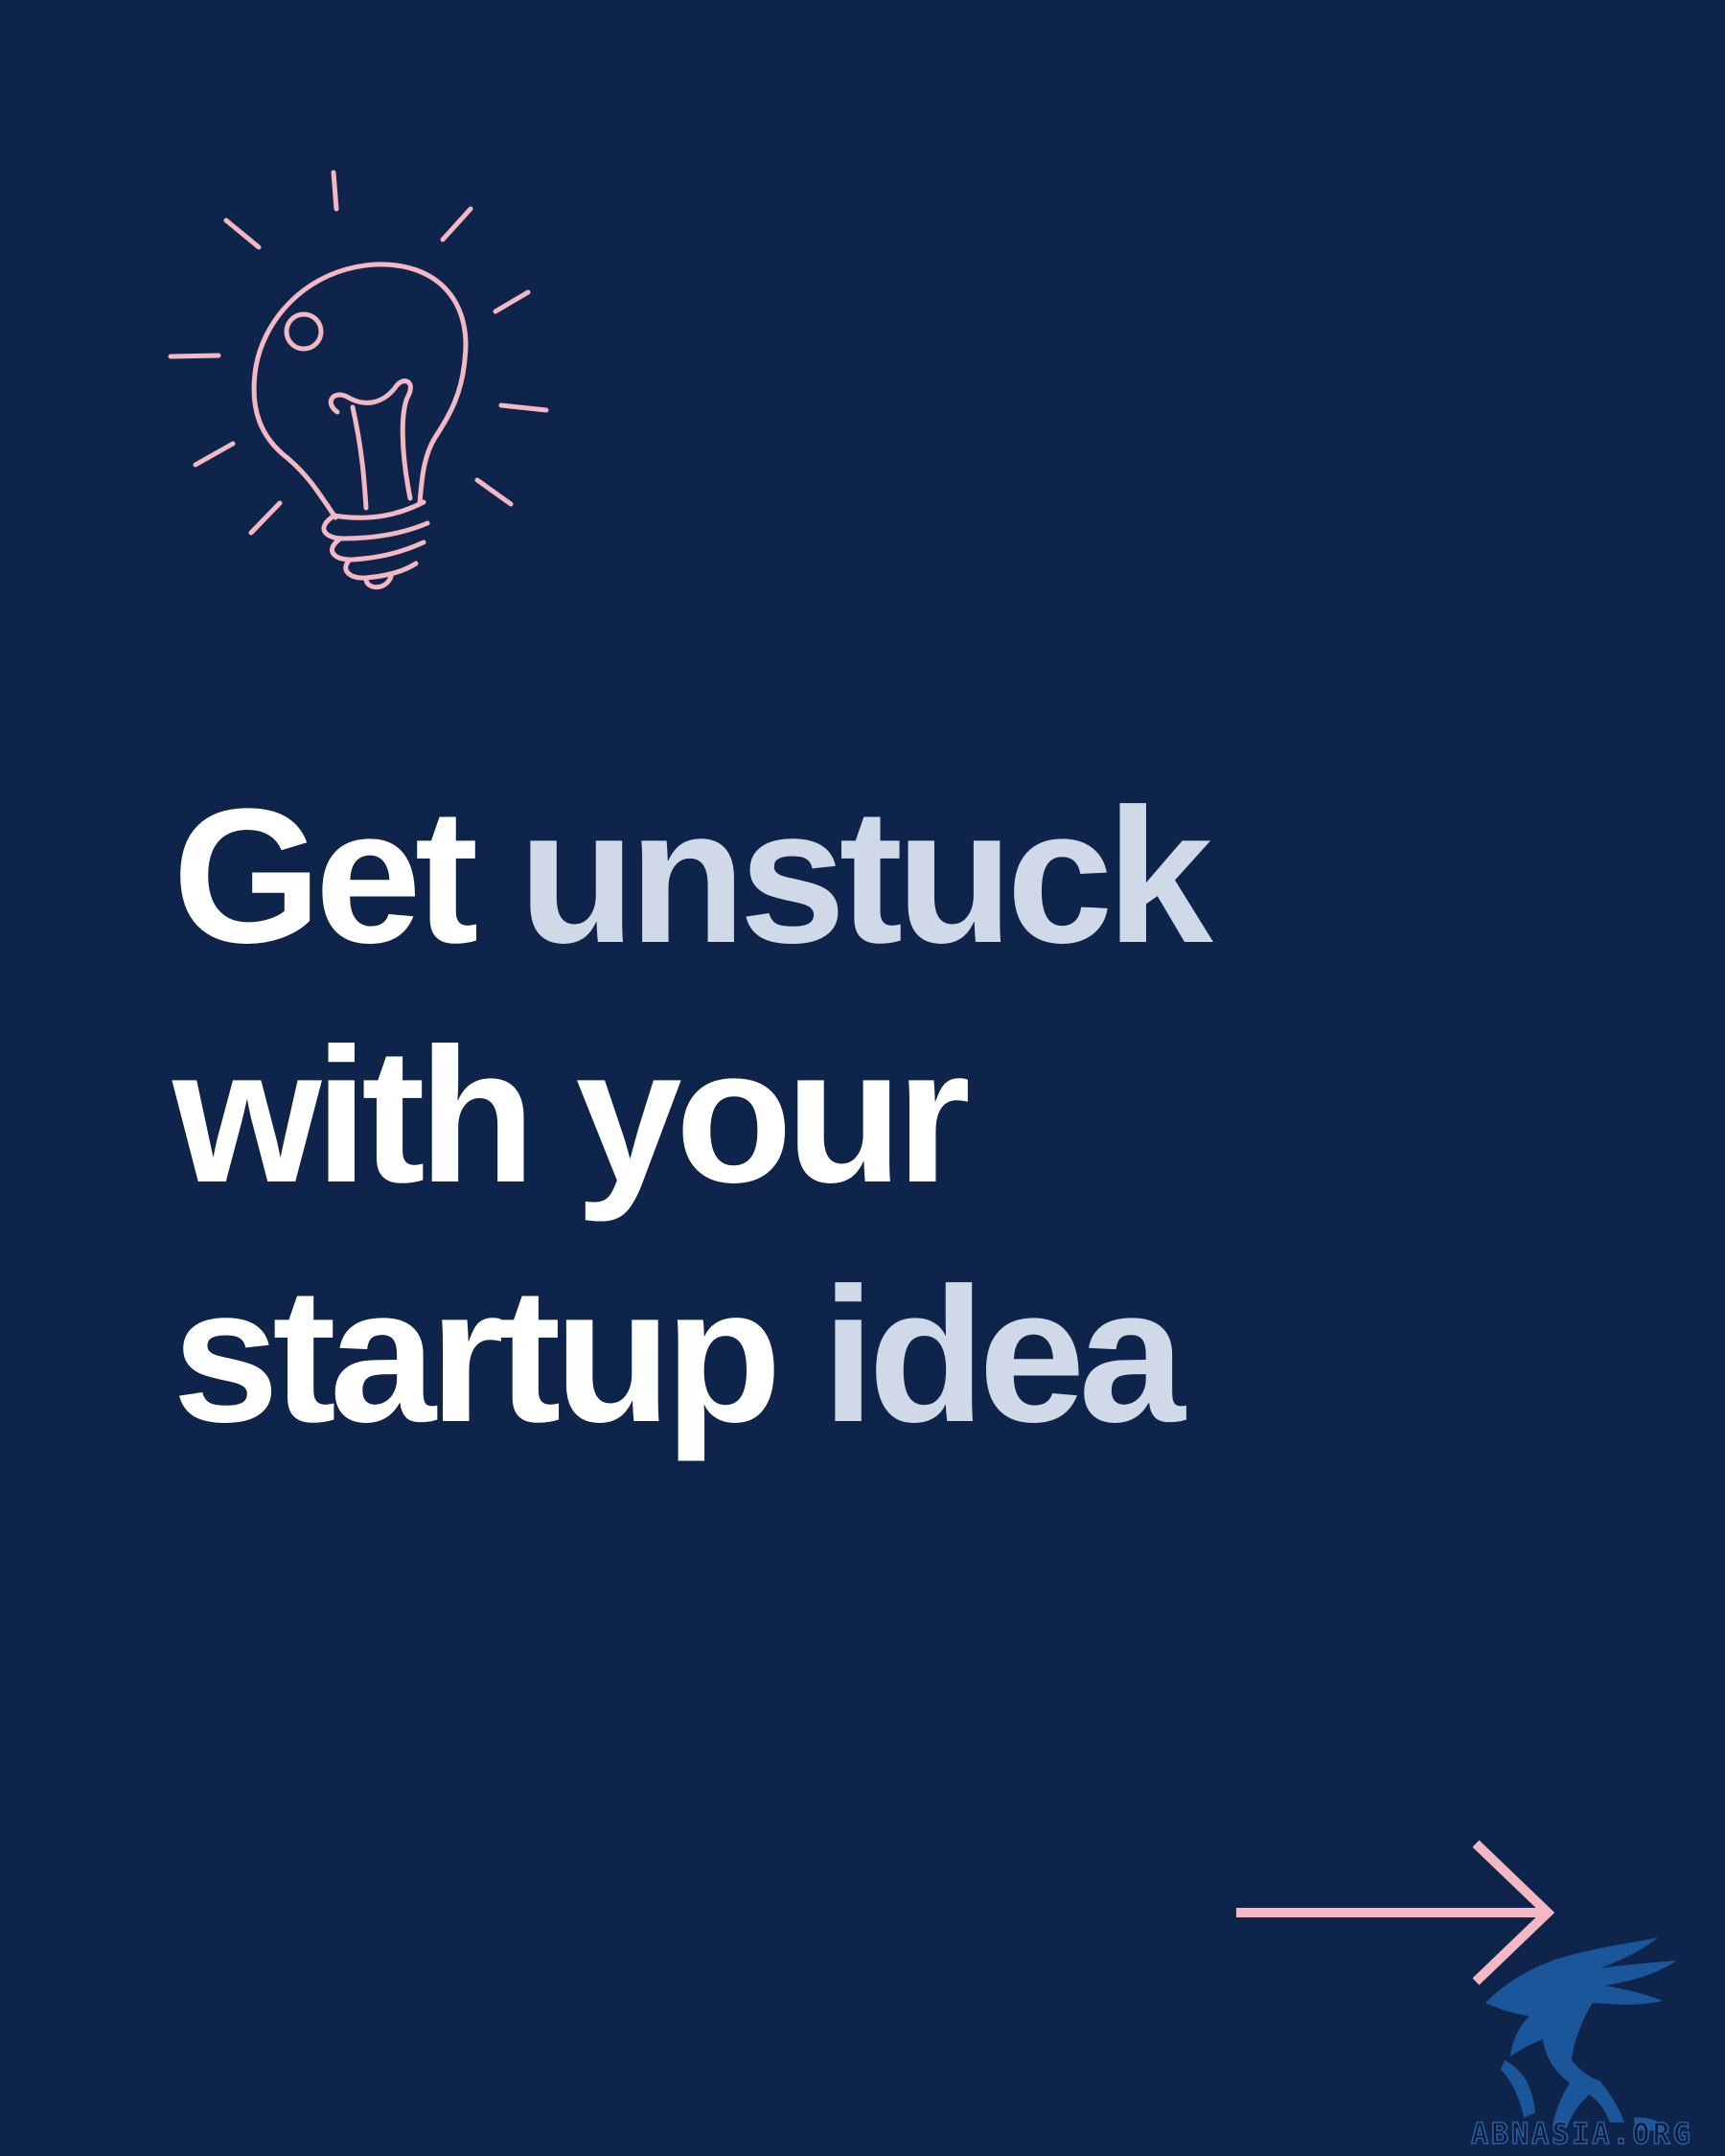  Describe the element at coordinates (571, 1116) in the screenshot. I see `headline-words-with-your: with your` at that location.